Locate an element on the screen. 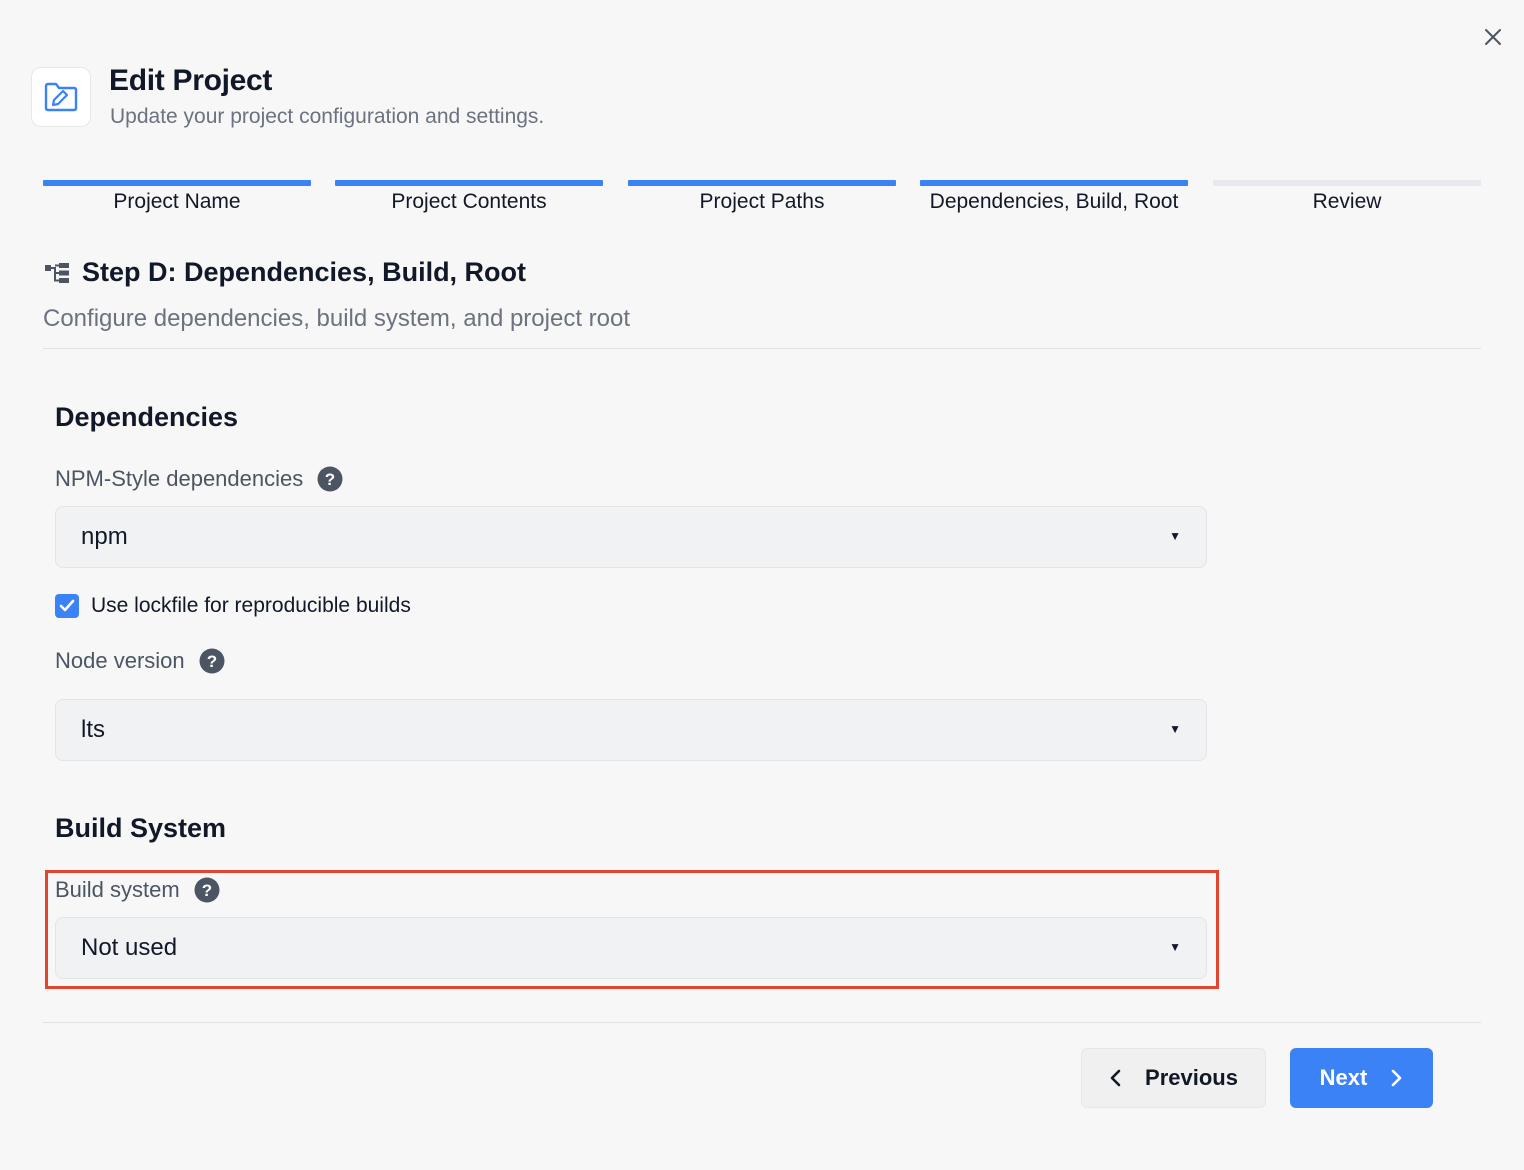  next-button-label: Next is located at coordinates (1343, 1077).